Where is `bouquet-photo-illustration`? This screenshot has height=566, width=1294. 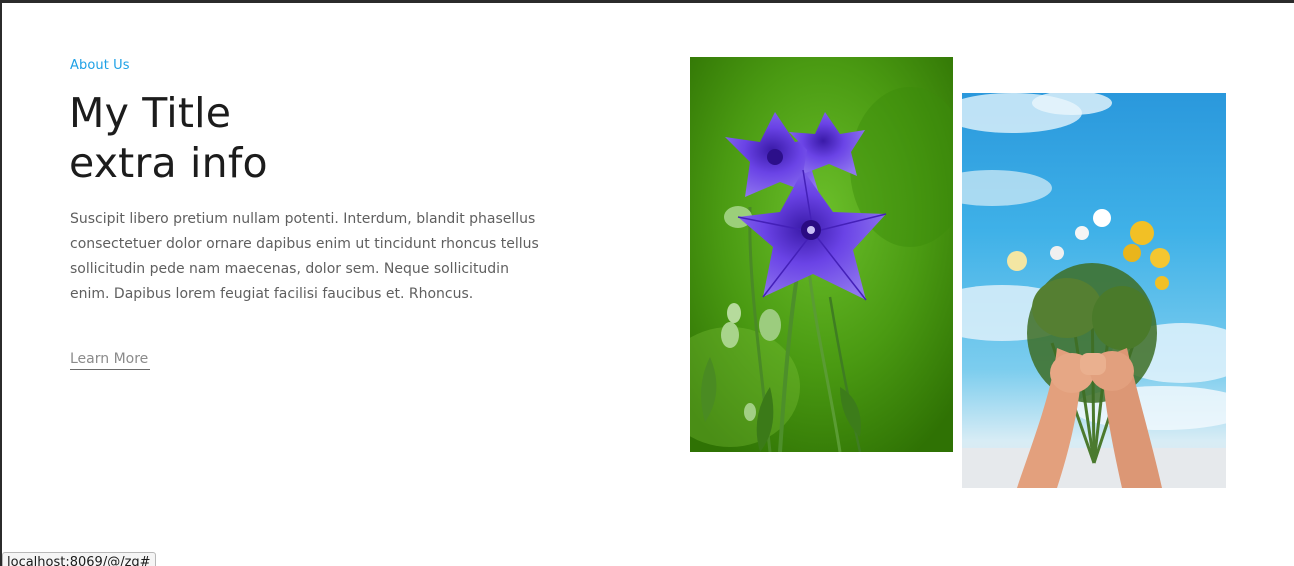 bouquet-photo-illustration is located at coordinates (1094, 290).